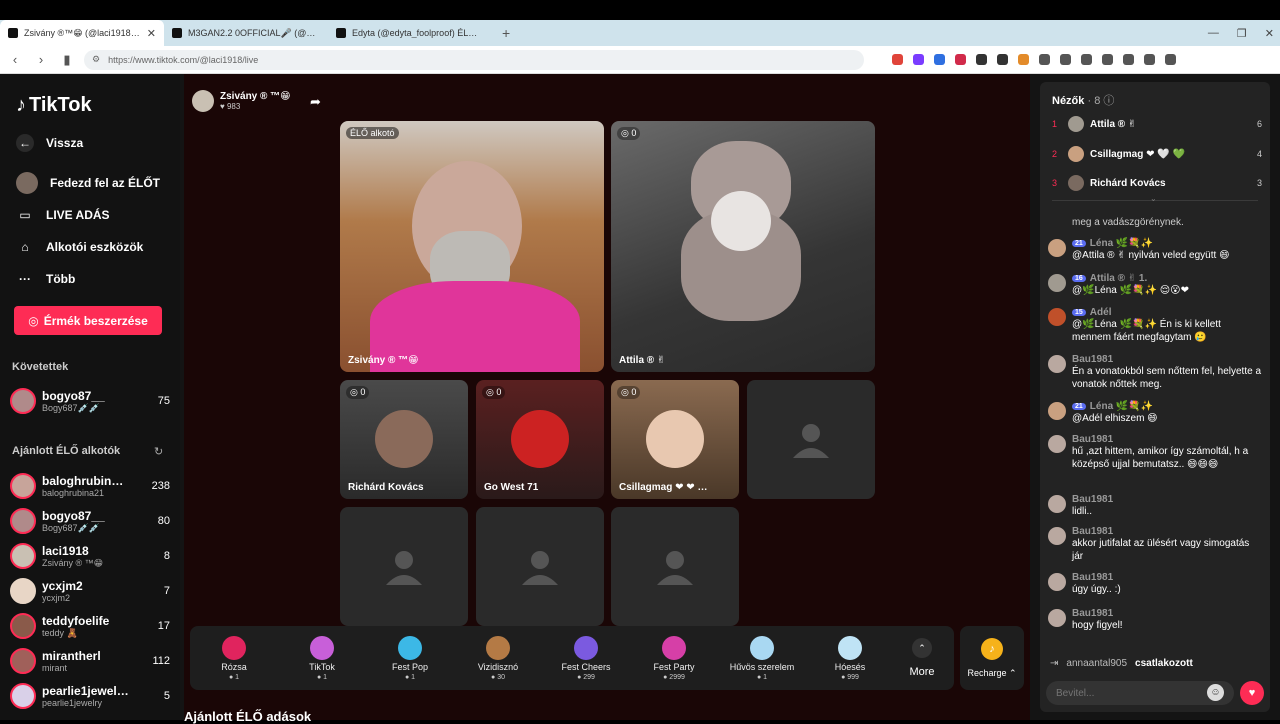 This screenshot has height=724, width=1280. Describe the element at coordinates (322, 666) in the screenshot. I see `gift-name: TikTok` at that location.